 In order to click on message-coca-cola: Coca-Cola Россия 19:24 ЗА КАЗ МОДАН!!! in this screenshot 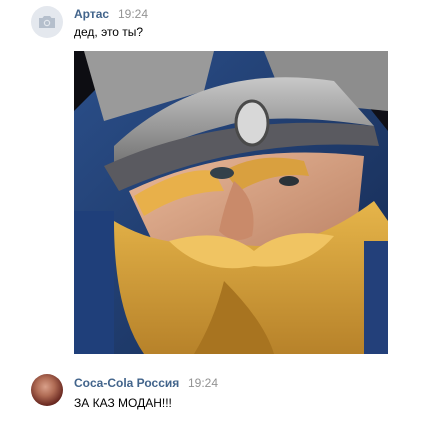, I will do `click(215, 390)`.